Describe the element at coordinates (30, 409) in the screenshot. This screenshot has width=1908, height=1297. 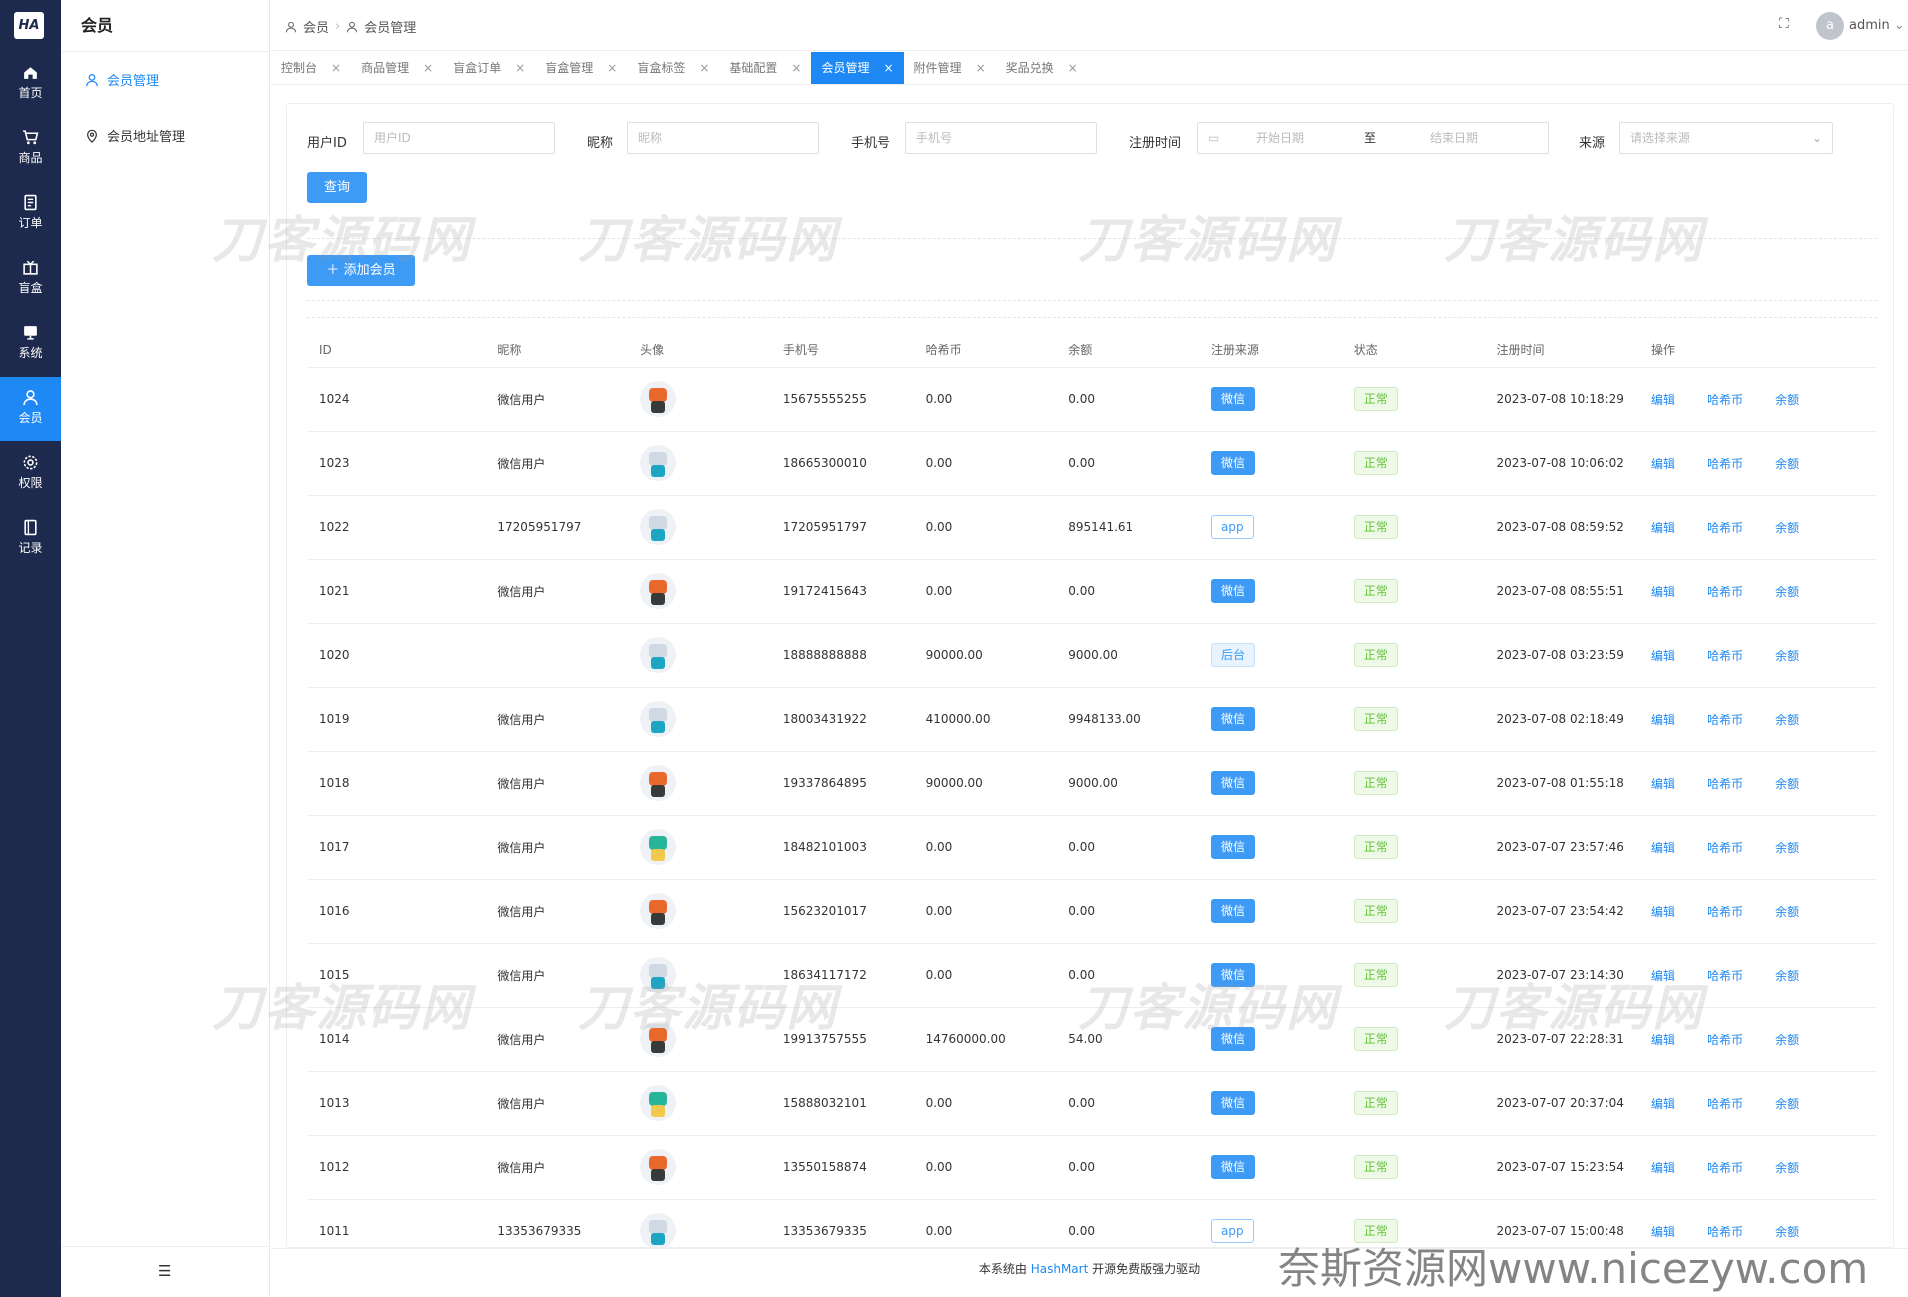
I see `nav-item-user: 会员` at that location.